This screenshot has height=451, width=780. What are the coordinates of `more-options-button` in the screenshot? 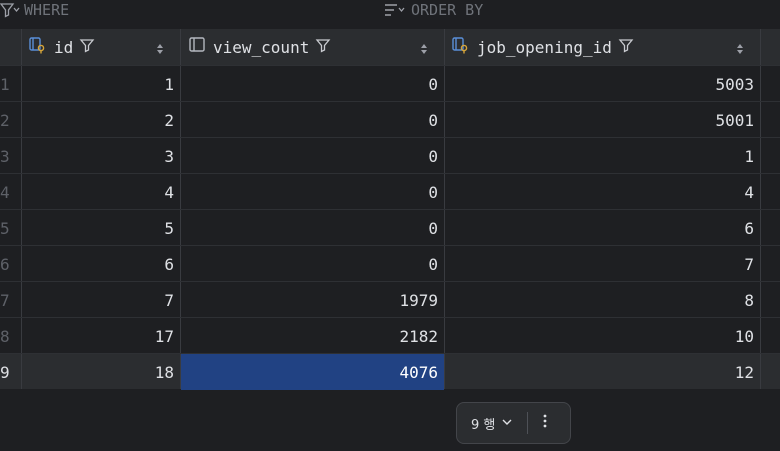 It's located at (545, 423).